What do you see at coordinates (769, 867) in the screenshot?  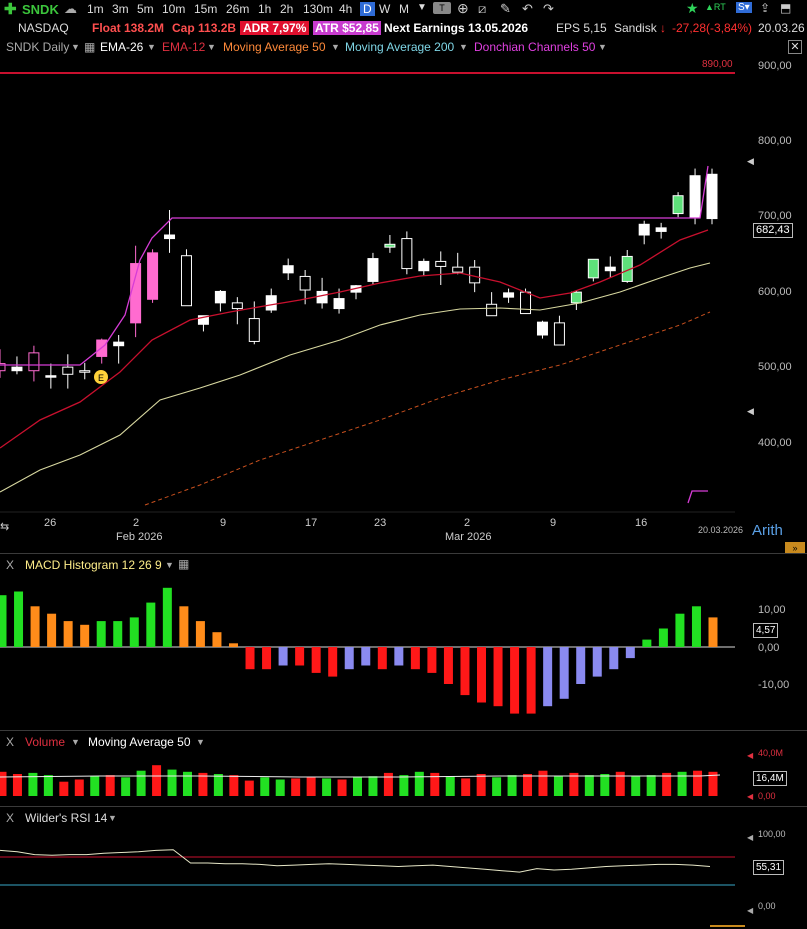 I see `rsi-current-box: 55,31` at bounding box center [769, 867].